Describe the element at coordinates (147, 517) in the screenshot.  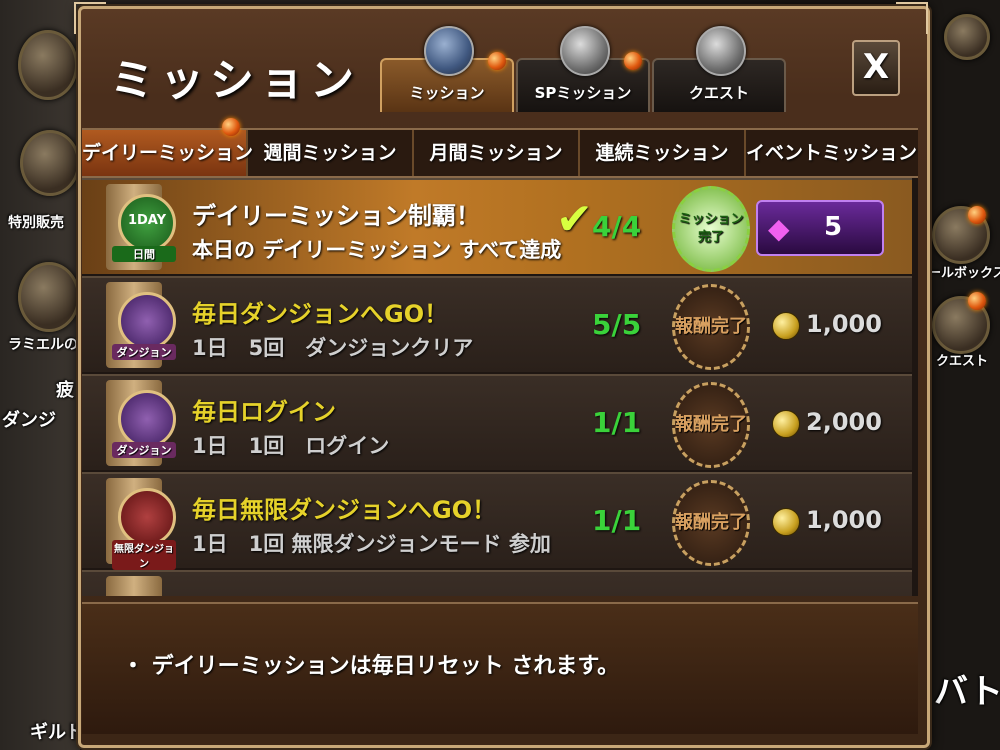
I see `infinite-dungeon-badge-icon` at that location.